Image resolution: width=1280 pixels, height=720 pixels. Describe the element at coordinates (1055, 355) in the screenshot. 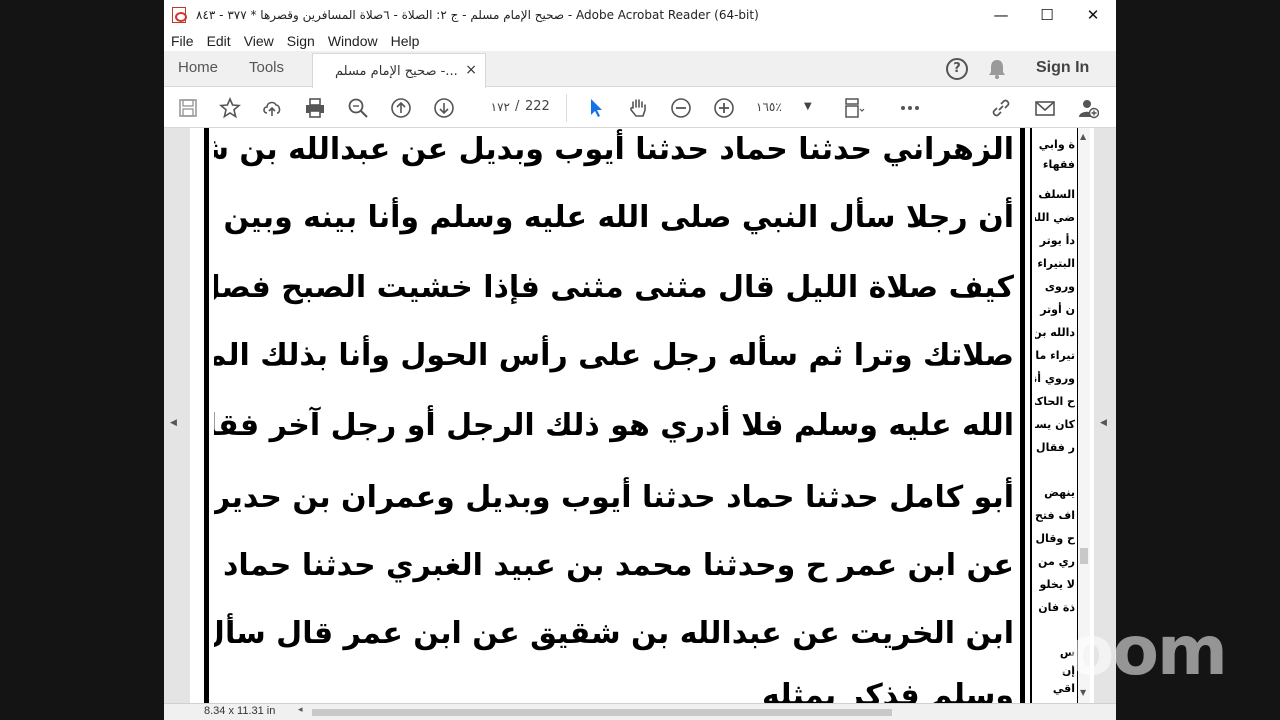

I see `commentary-line: تيراء ما` at that location.